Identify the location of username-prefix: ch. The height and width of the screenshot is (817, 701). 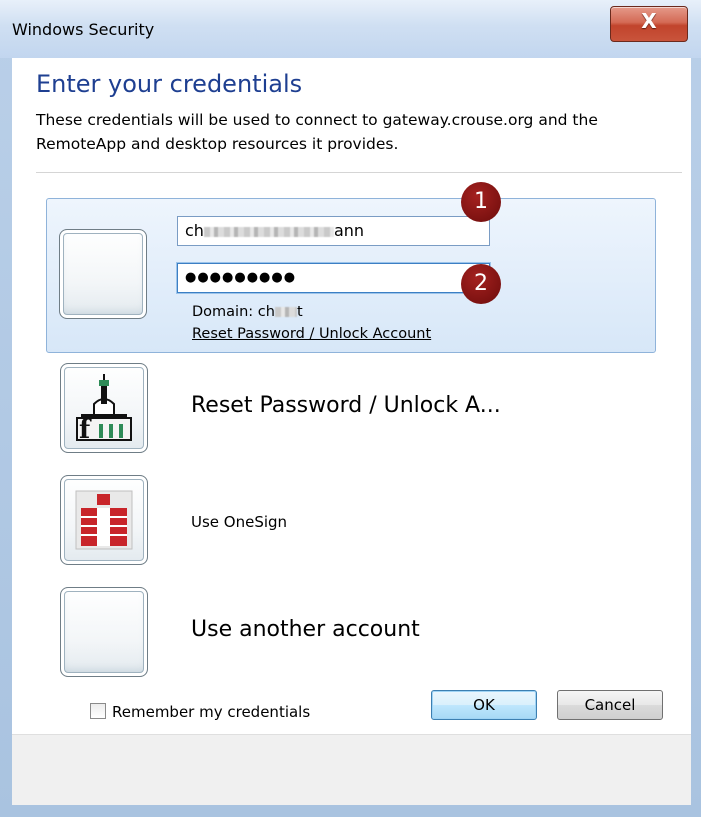
(194, 230).